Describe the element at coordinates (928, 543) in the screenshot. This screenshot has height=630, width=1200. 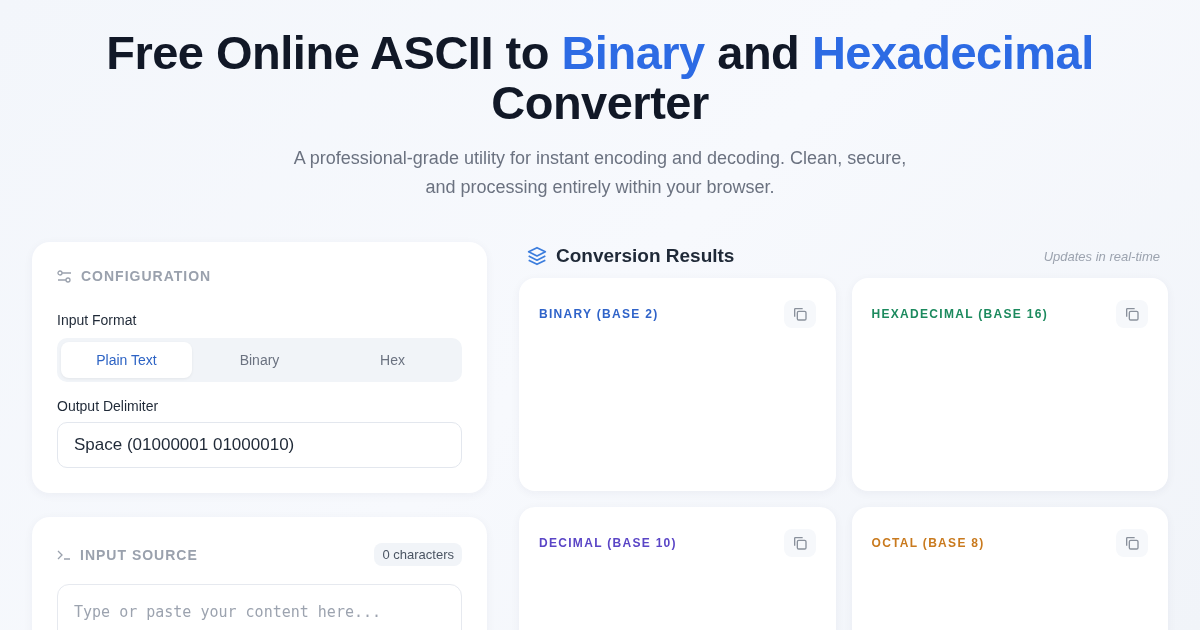
I see `result-label: OCTAL (BASE 8)` at that location.